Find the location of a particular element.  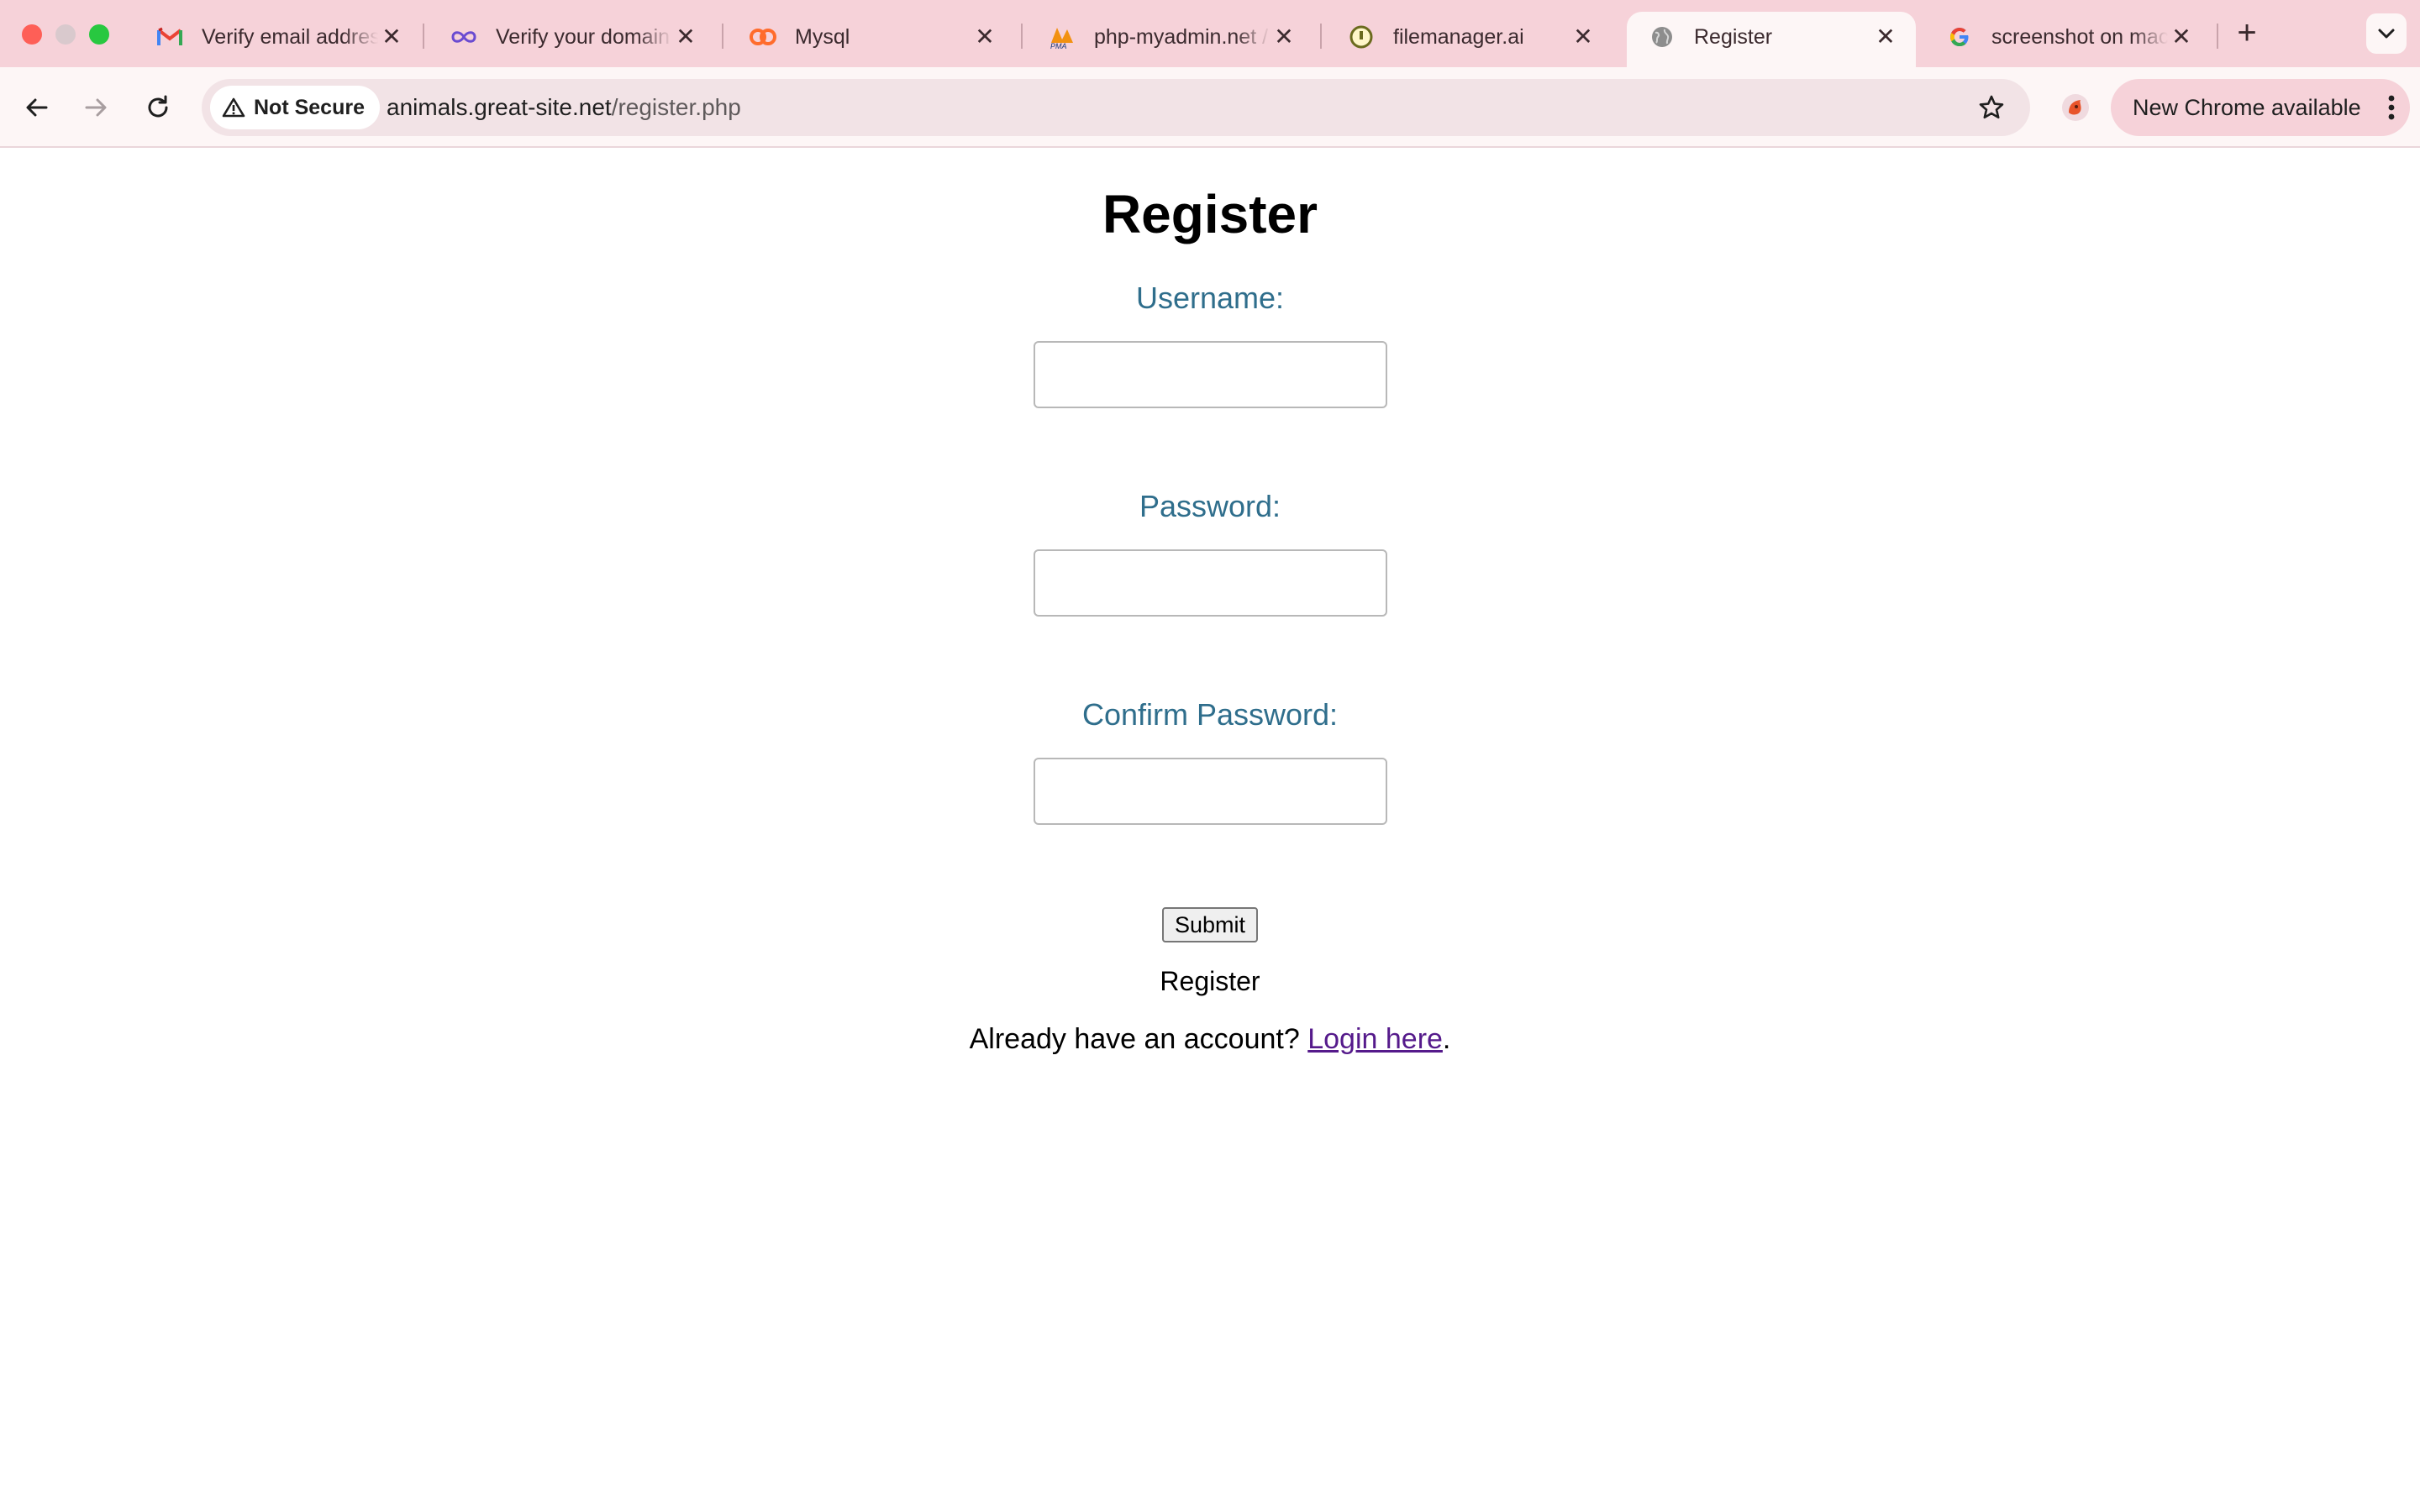

update-chrome-button: New Chrome available is located at coordinates (2261, 107).